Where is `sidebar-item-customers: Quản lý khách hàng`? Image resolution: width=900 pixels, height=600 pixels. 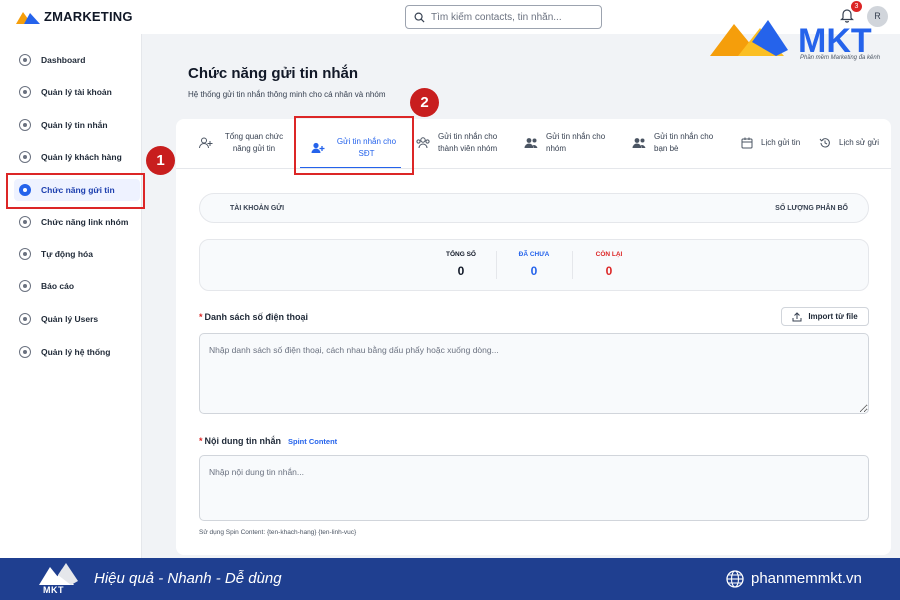
sidebar-item-customers: Quản lý khách hàng is located at coordinates (77, 157).